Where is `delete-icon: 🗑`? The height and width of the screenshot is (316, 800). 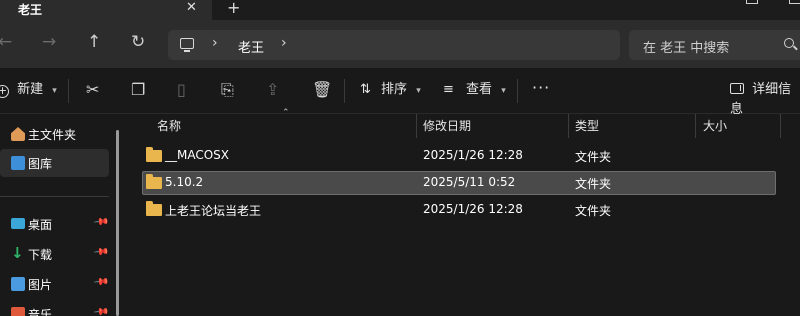 delete-icon: 🗑 is located at coordinates (322, 90).